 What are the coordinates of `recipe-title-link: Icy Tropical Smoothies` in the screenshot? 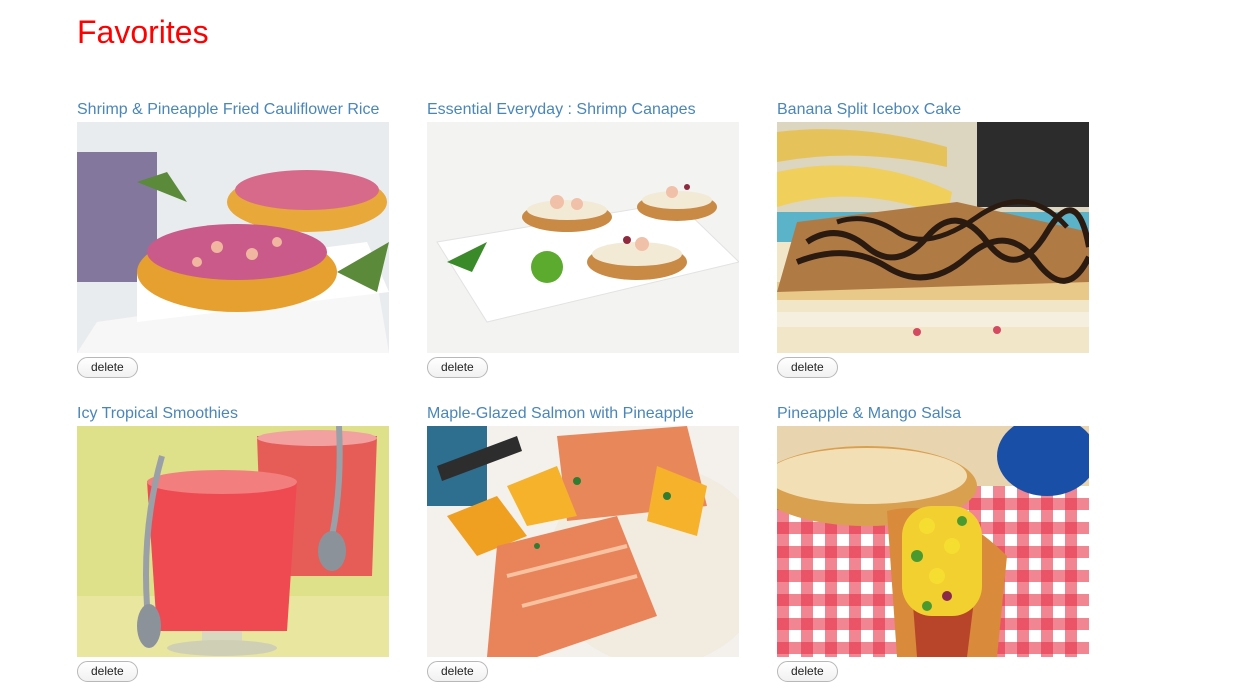 It's located at (233, 414).